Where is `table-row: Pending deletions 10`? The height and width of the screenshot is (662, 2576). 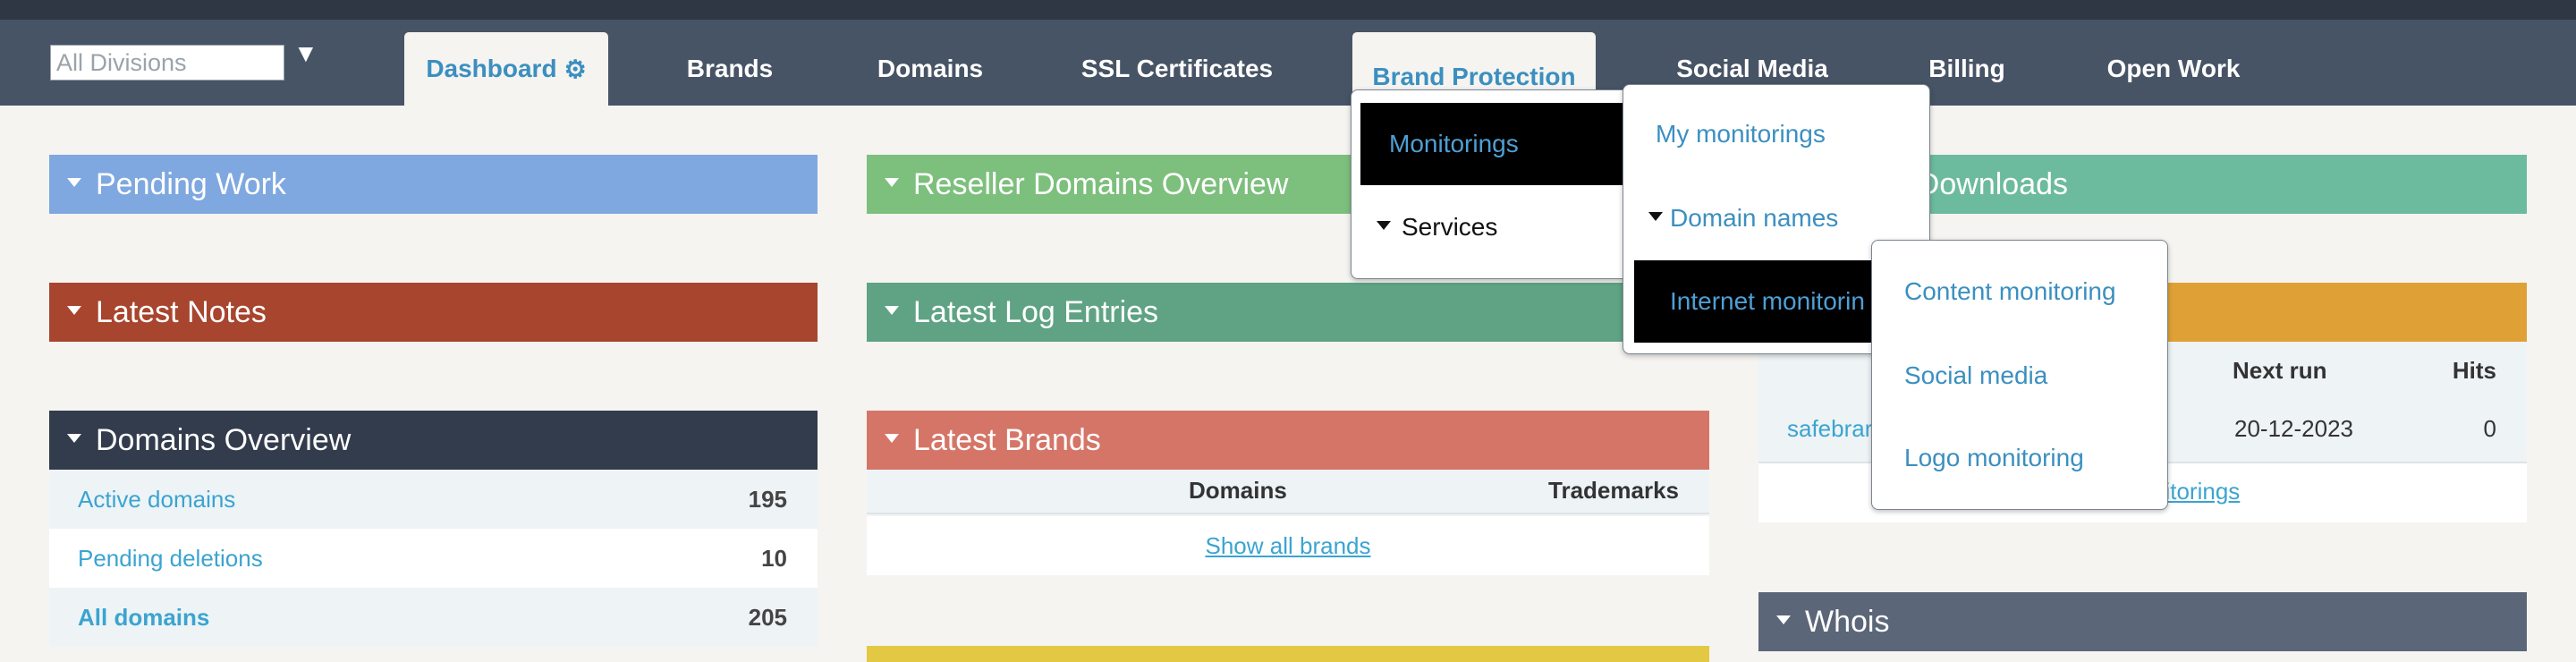
table-row: Pending deletions 10 is located at coordinates (433, 558).